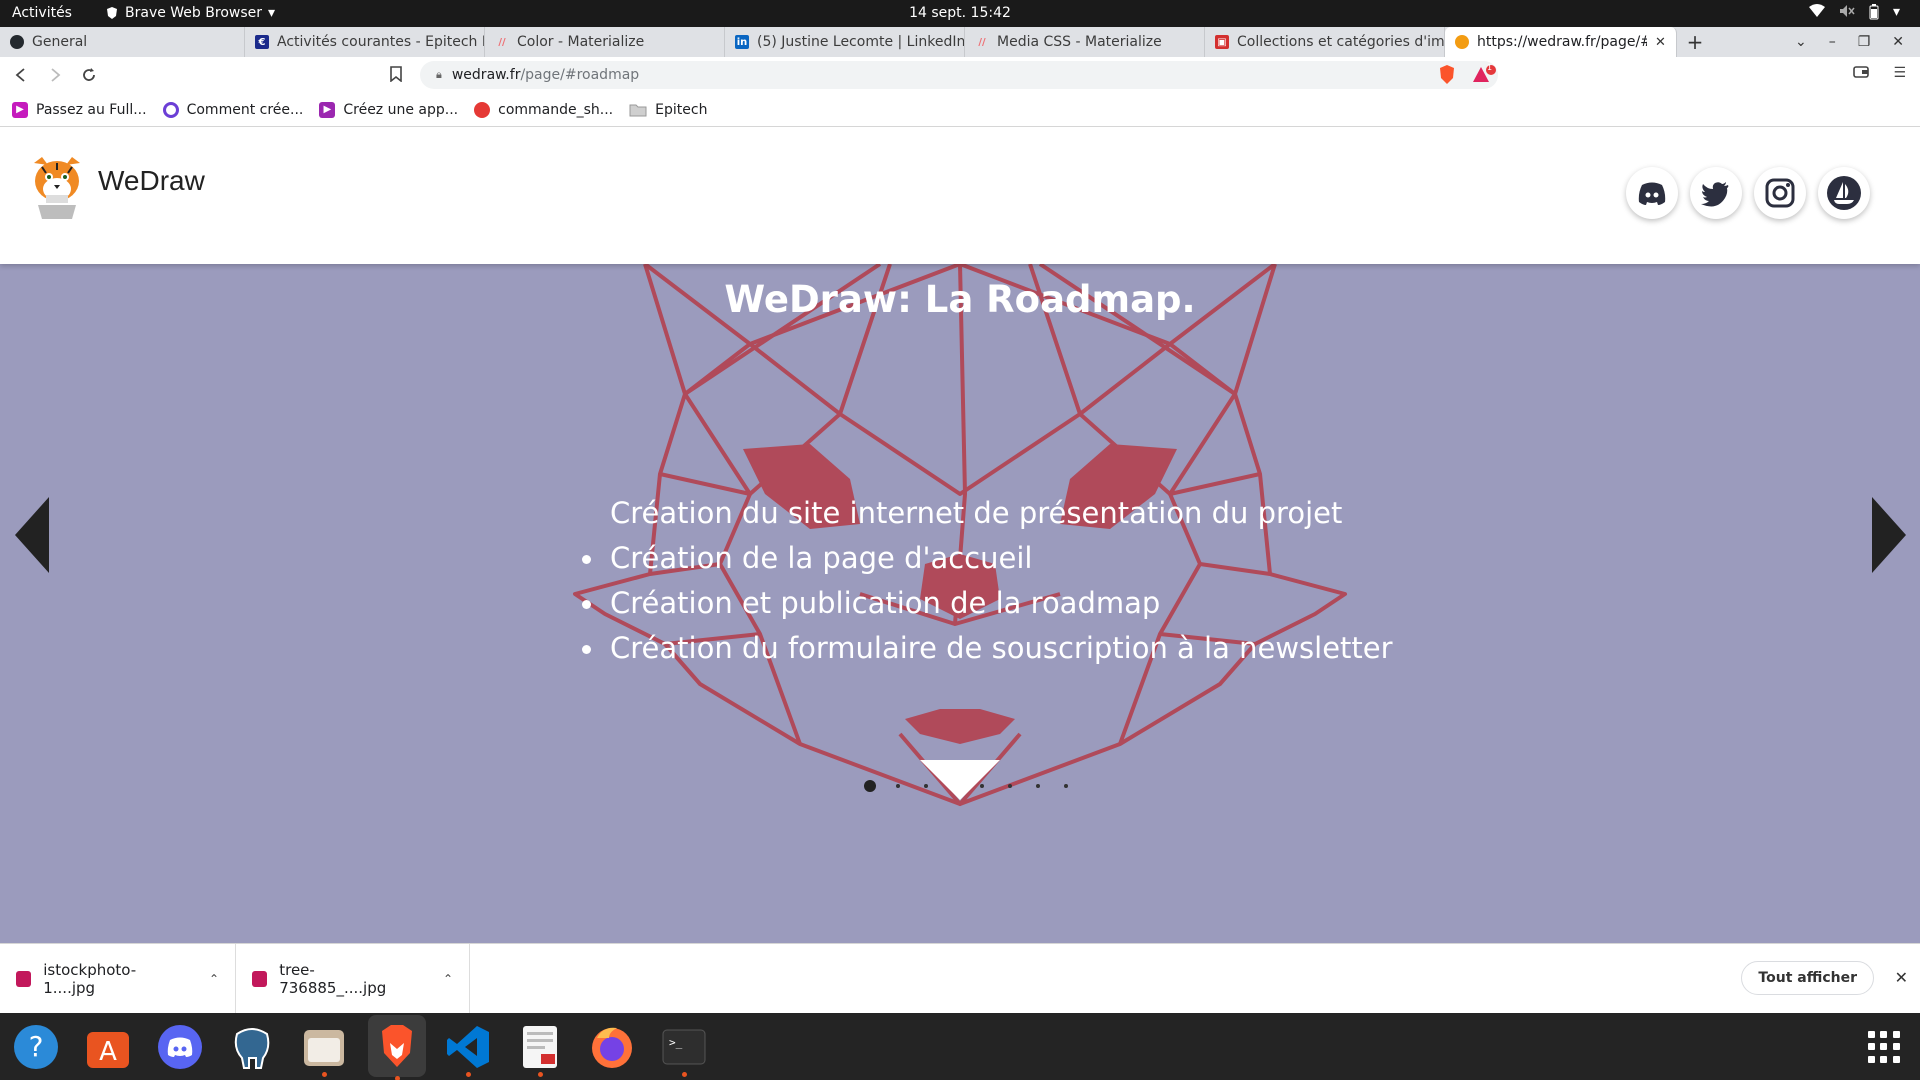 Image resolution: width=1920 pixels, height=1080 pixels. I want to click on close-tab-icon: ✕, so click(1660, 42).